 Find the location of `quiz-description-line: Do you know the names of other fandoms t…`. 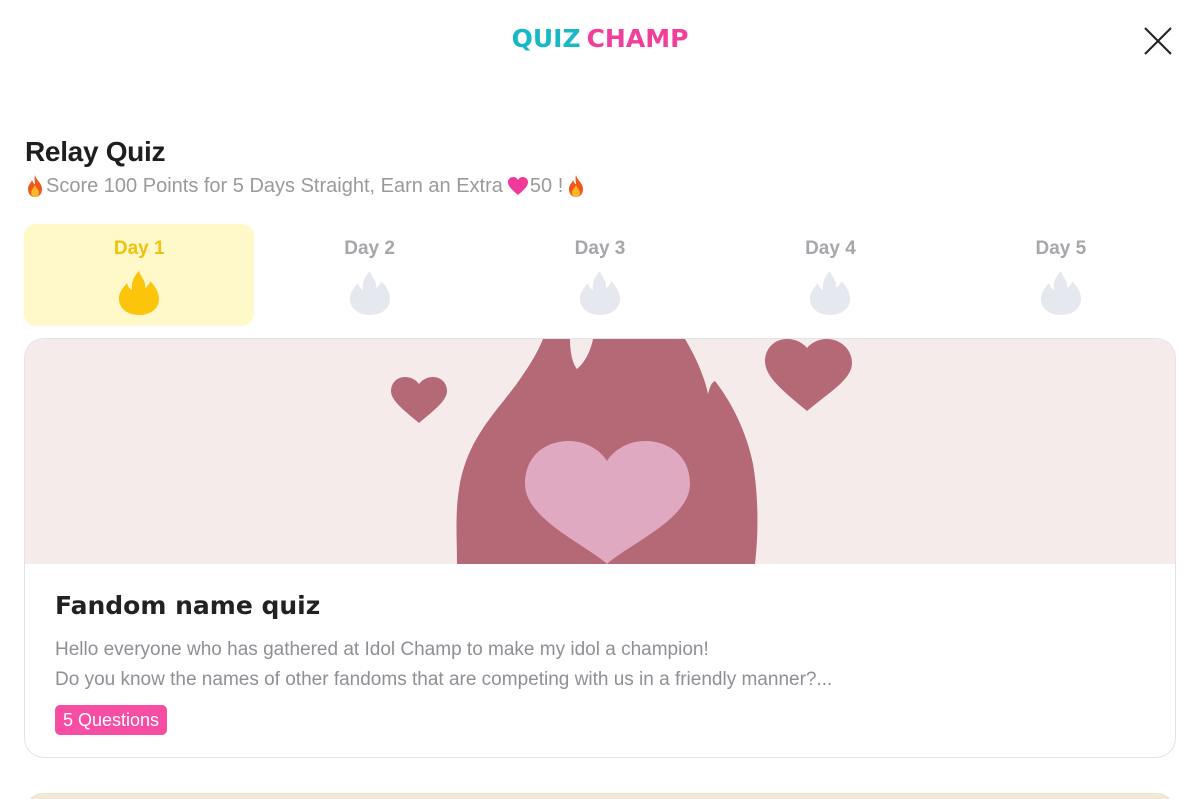

quiz-description-line: Do you know the names of other fandoms t… is located at coordinates (444, 679).